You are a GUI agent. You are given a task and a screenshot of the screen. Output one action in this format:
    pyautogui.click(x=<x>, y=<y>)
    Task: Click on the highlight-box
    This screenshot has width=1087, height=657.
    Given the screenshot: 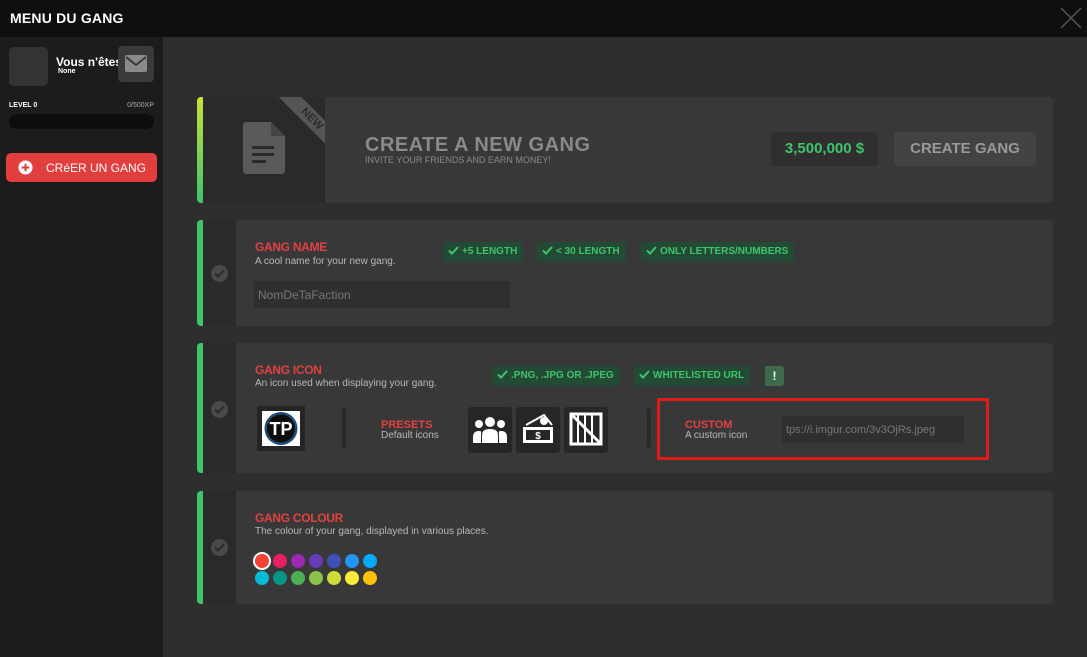 What is the action you would take?
    pyautogui.click(x=823, y=429)
    